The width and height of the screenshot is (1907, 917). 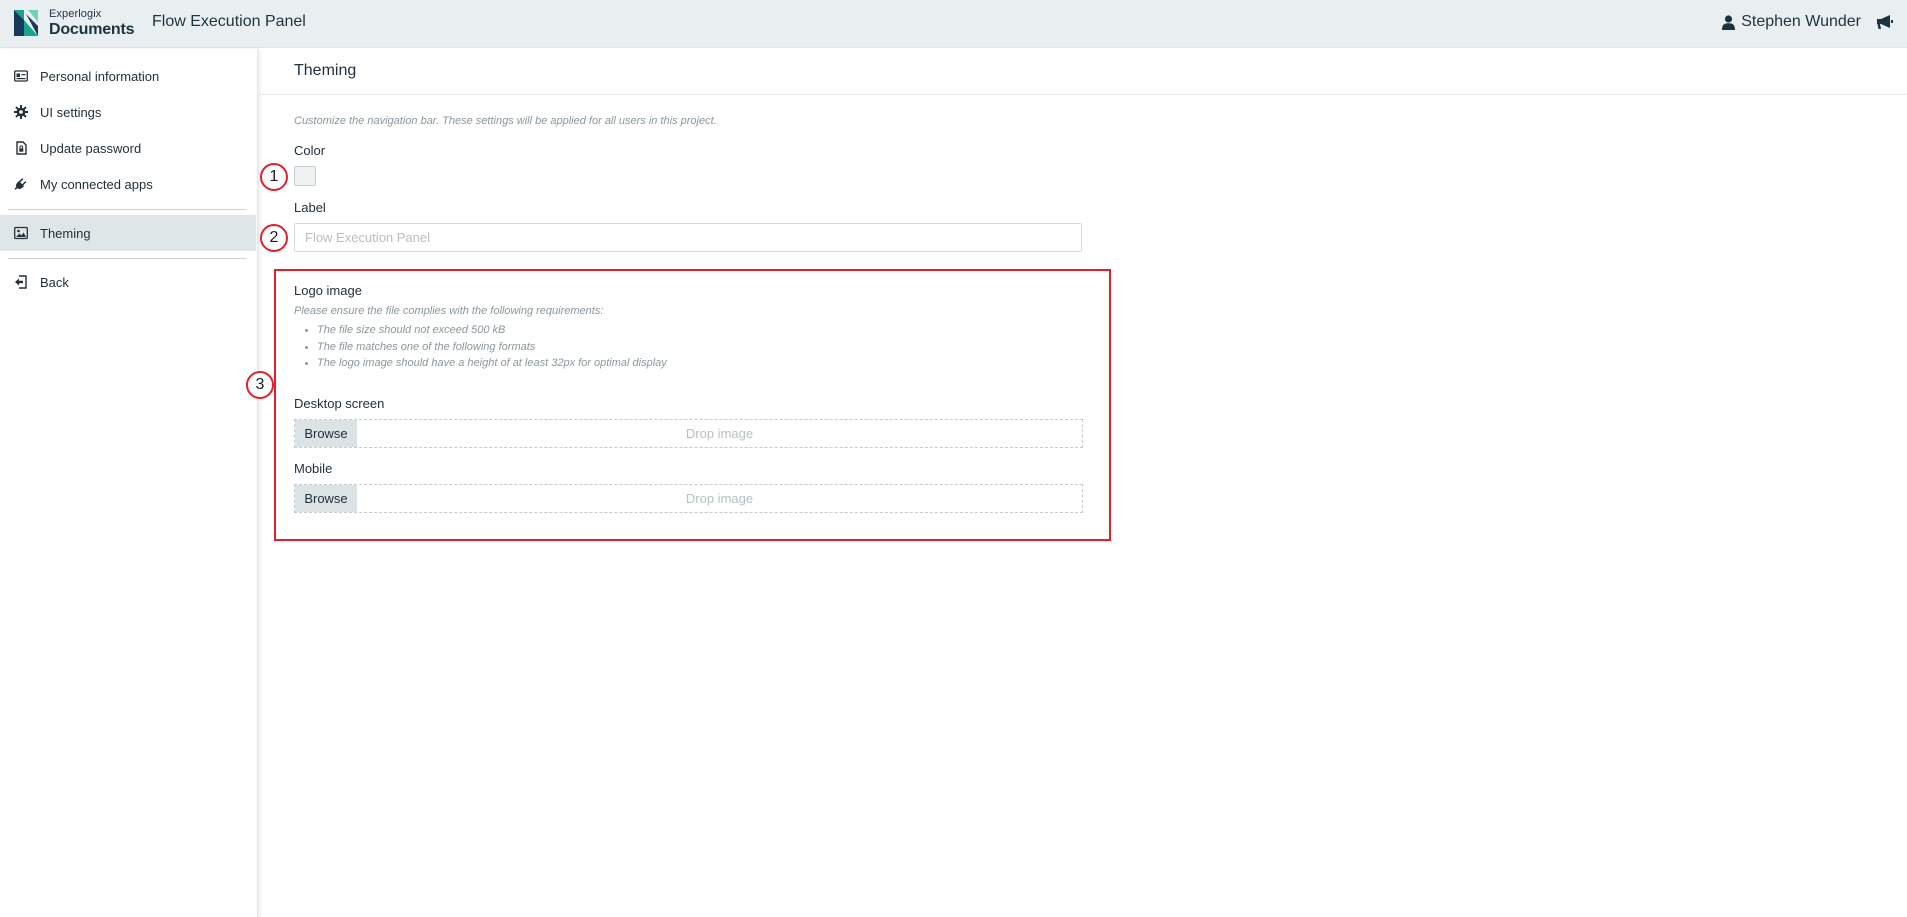 What do you see at coordinates (128, 233) in the screenshot?
I see `sidebar-item-theming: Theming` at bounding box center [128, 233].